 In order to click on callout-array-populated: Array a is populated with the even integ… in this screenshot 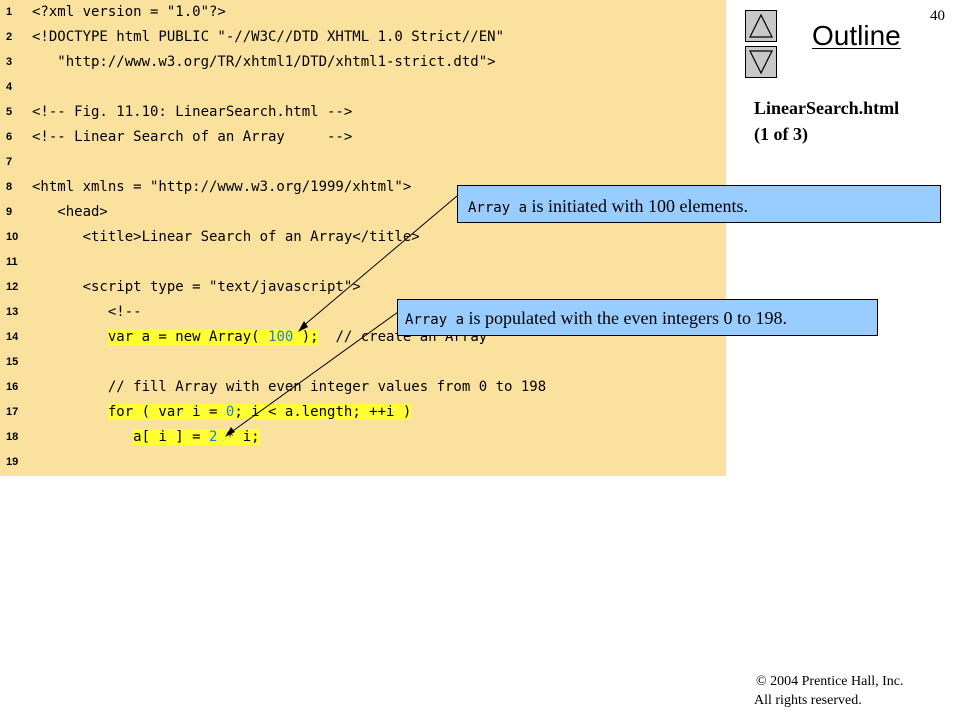, I will do `click(637, 317)`.